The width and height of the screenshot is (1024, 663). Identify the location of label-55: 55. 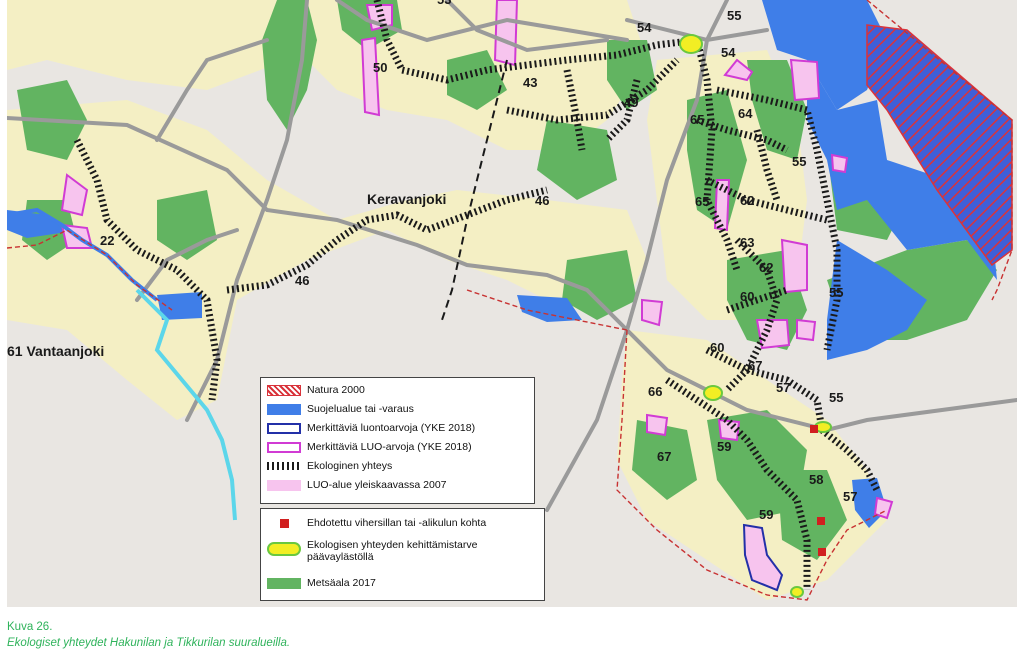
(734, 15).